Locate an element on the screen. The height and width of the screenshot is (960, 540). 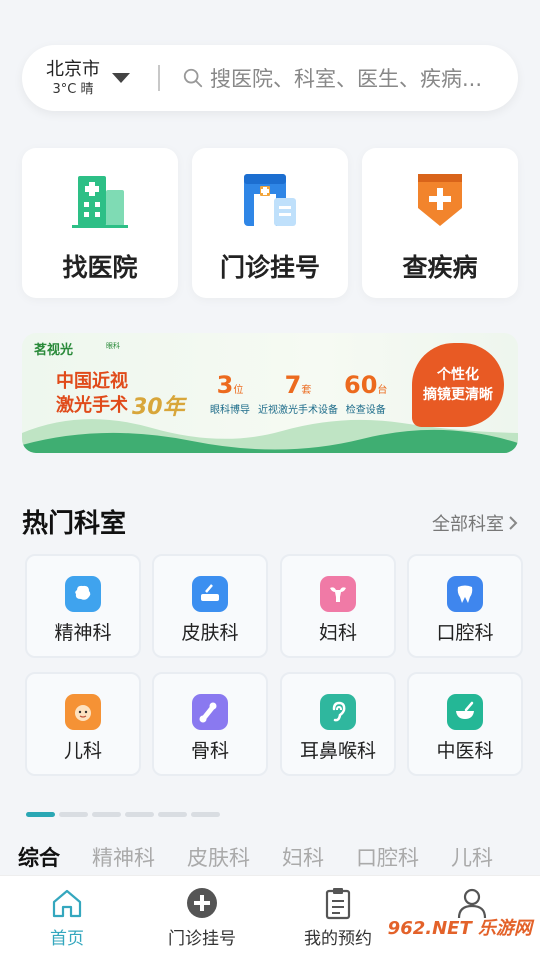
dept-dermatology: 皮肤科 is located at coordinates (210, 606).